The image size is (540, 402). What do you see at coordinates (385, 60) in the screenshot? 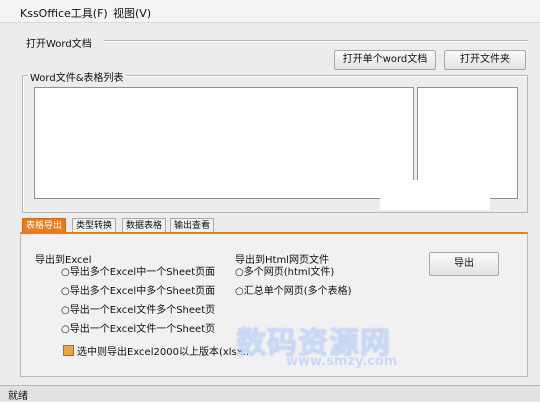
I see `open-single-word-button: 打开单个word文档` at bounding box center [385, 60].